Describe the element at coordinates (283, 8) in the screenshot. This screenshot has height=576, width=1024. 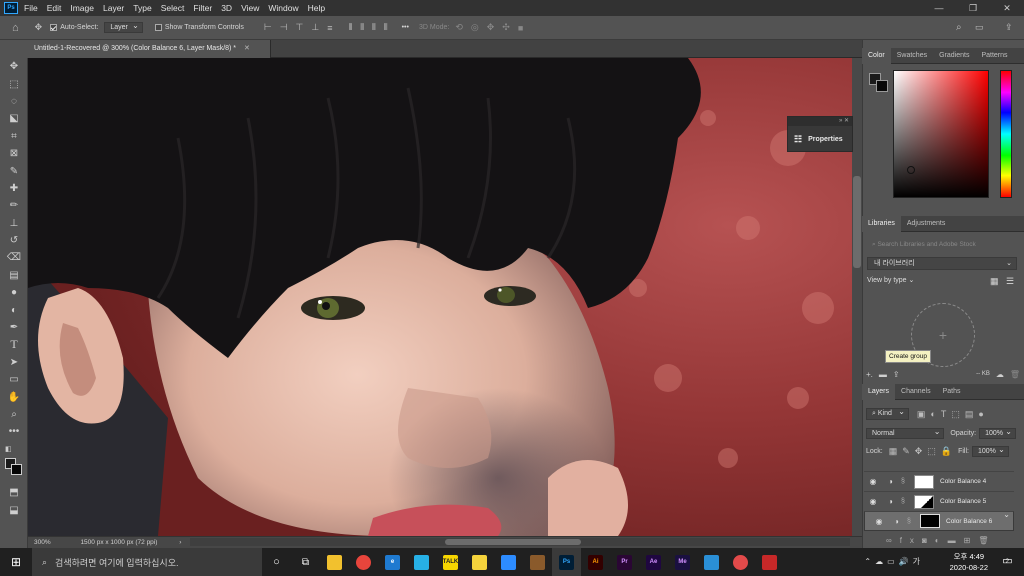
I see `menu-window: Window` at that location.